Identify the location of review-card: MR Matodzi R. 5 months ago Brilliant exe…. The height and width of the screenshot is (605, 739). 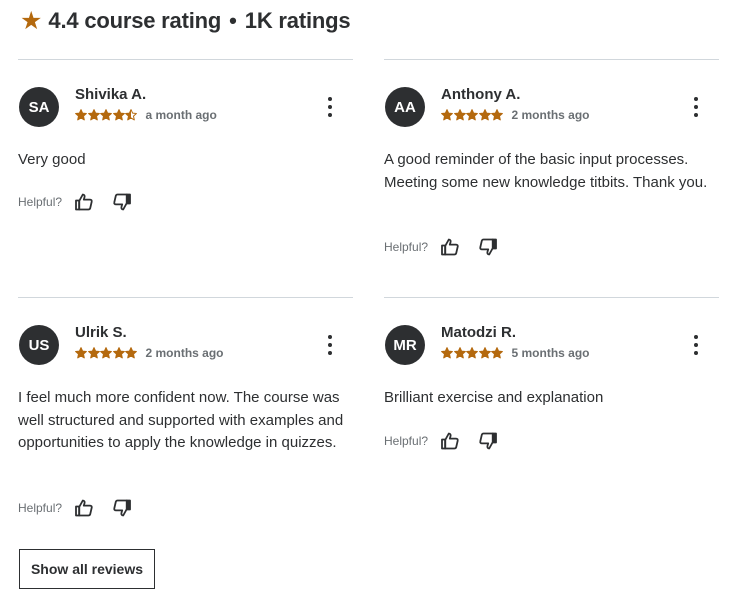
(551, 373).